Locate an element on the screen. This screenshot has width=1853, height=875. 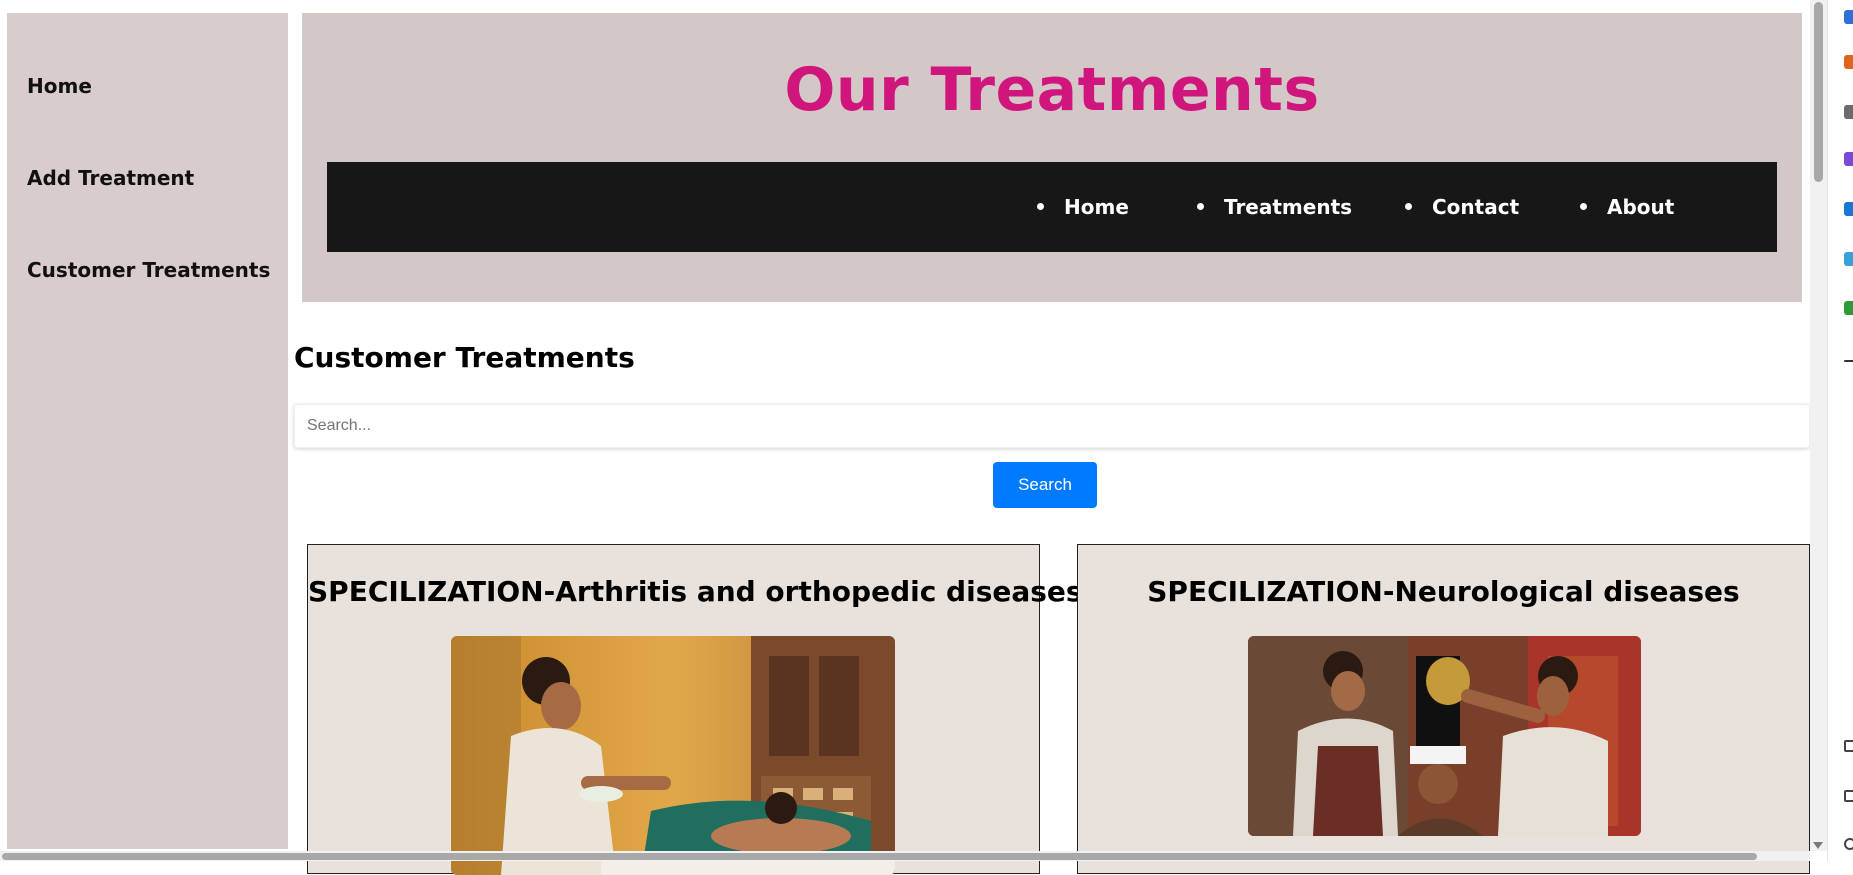
nav-item-about: About is located at coordinates (1627, 207).